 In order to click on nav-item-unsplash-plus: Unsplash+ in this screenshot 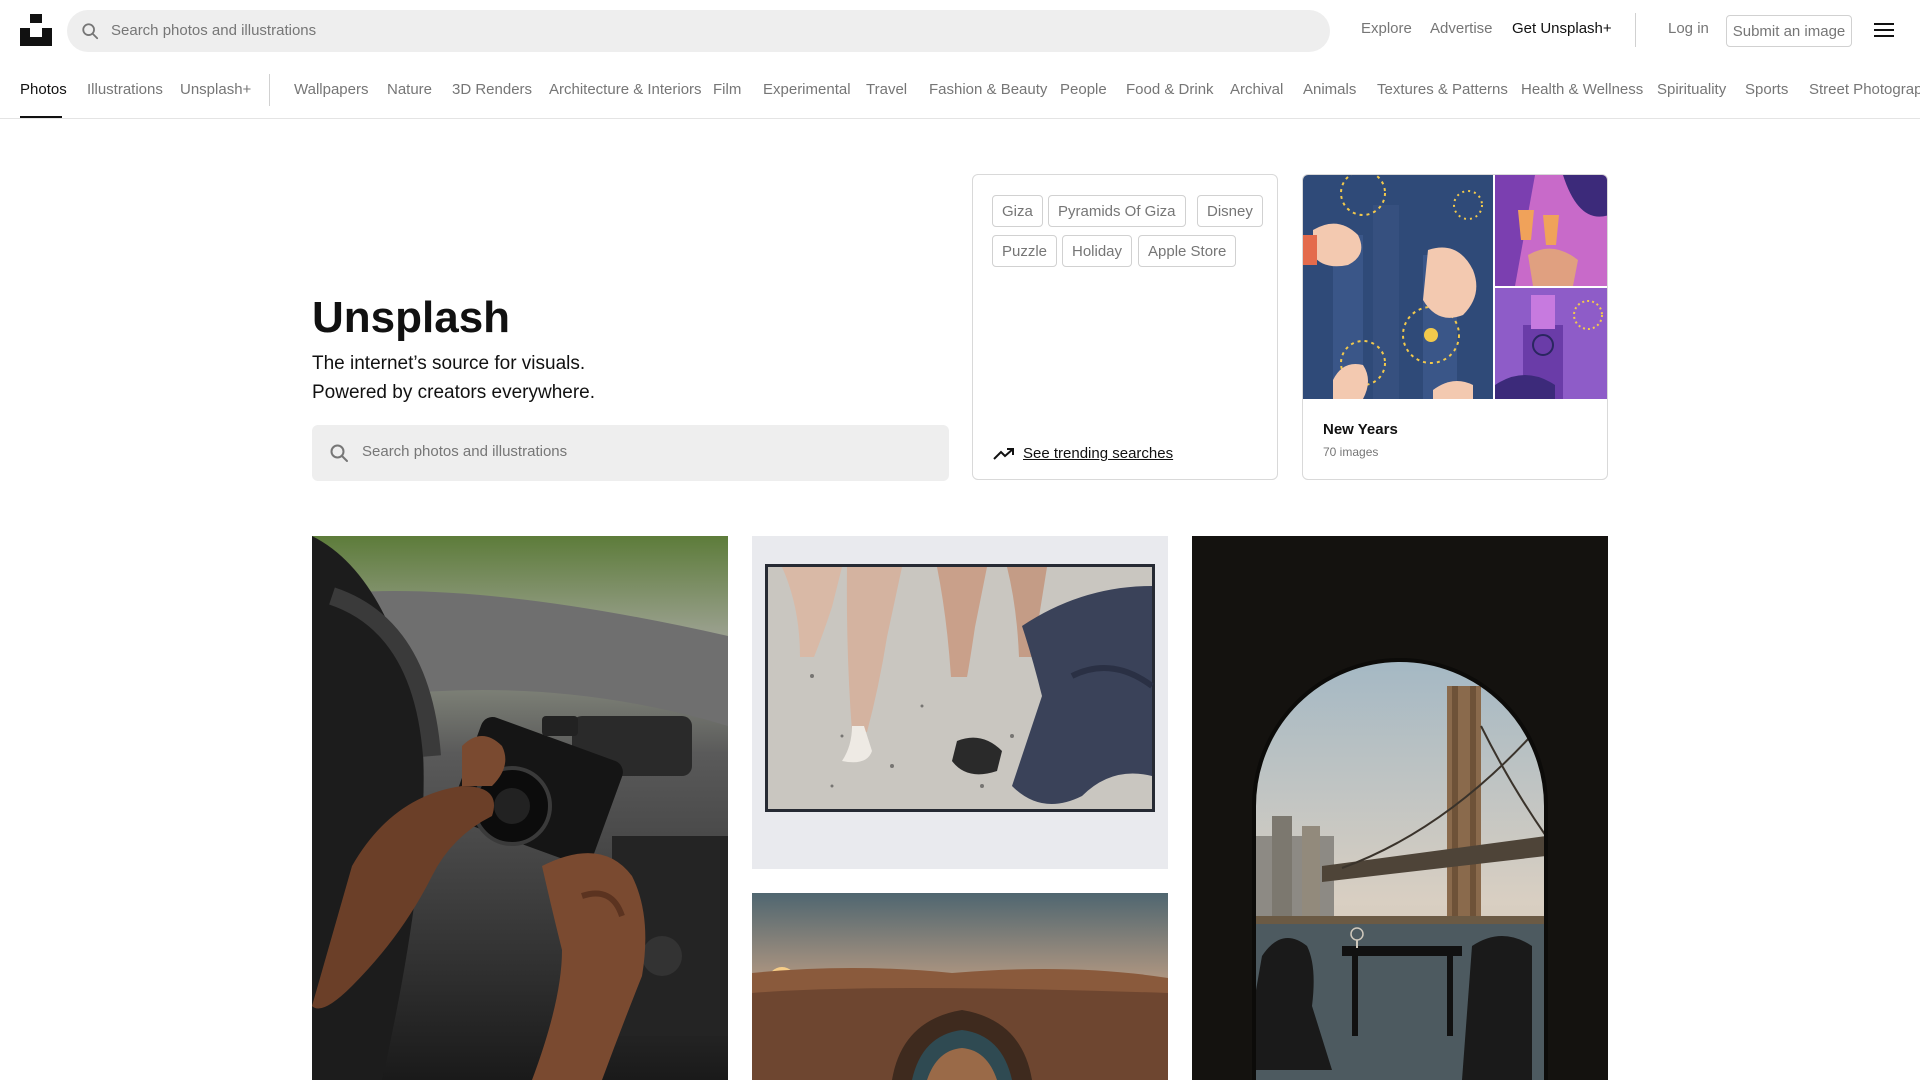, I will do `click(215, 89)`.